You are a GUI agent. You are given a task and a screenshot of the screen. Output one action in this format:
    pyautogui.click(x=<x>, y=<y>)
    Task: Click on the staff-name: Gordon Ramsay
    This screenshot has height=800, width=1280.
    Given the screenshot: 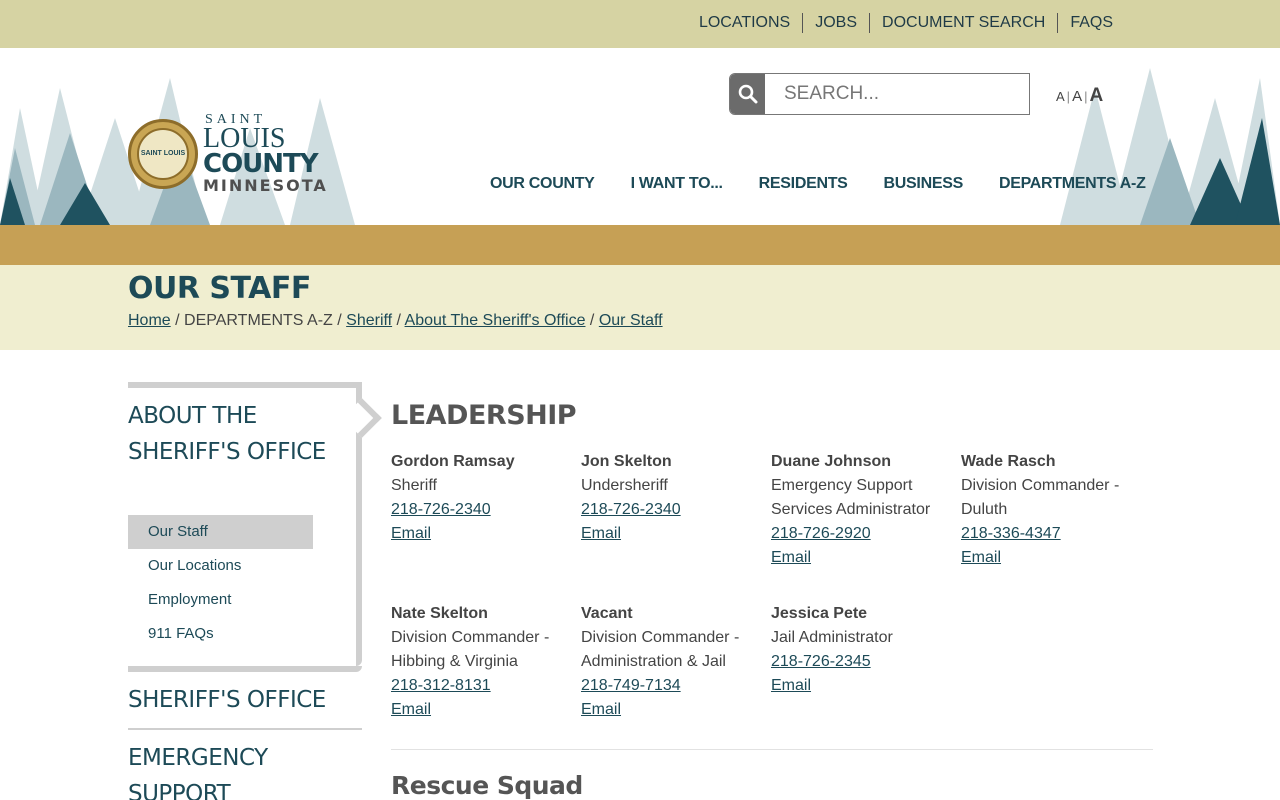 What is the action you would take?
    pyautogui.click(x=453, y=461)
    